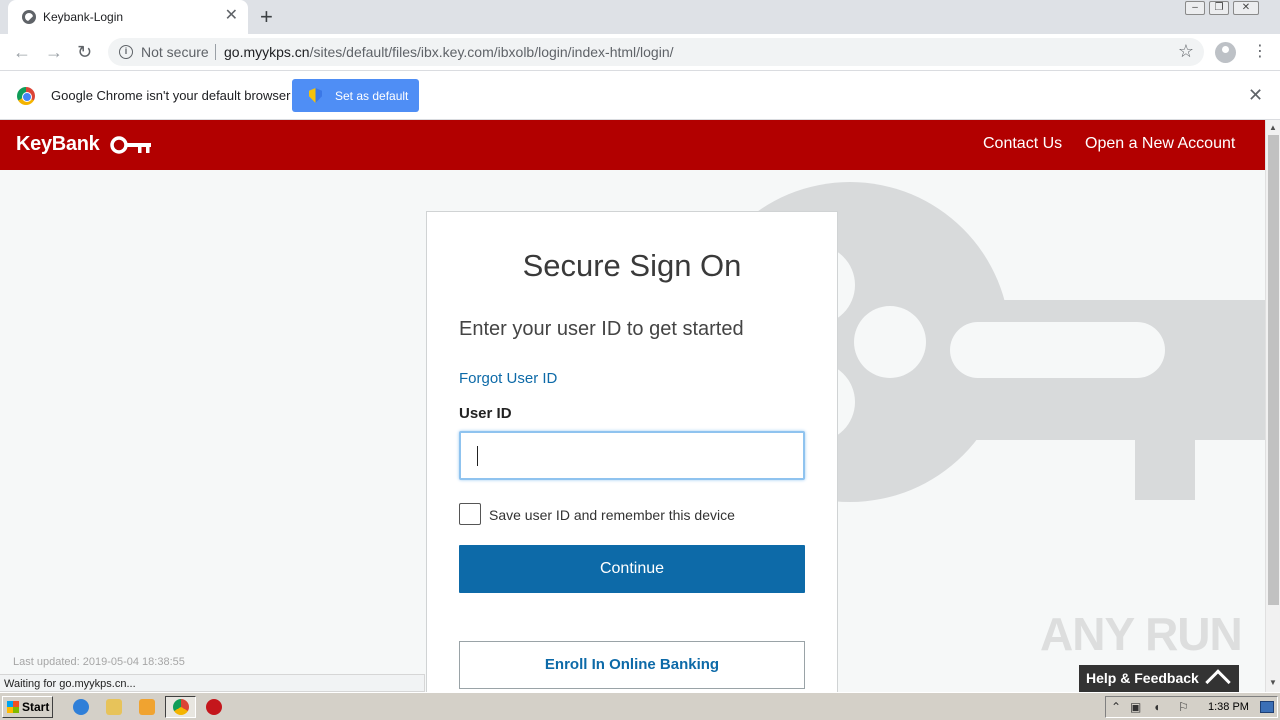 Image resolution: width=1280 pixels, height=720 pixels. Describe the element at coordinates (130, 145) in the screenshot. I see `key-logo-icon` at that location.